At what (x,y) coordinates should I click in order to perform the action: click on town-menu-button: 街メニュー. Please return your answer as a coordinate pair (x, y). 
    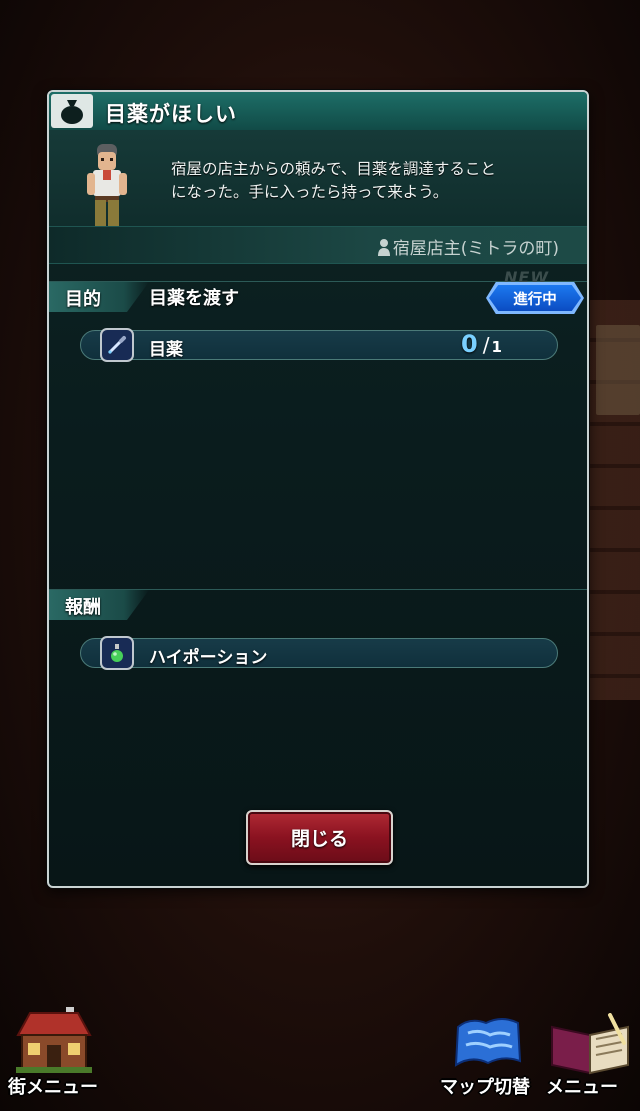
    Looking at the image, I should click on (54, 1055).